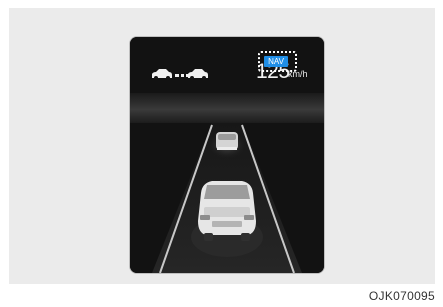  Describe the element at coordinates (227, 219) in the screenshot. I see `own-vehicle-icon` at that location.